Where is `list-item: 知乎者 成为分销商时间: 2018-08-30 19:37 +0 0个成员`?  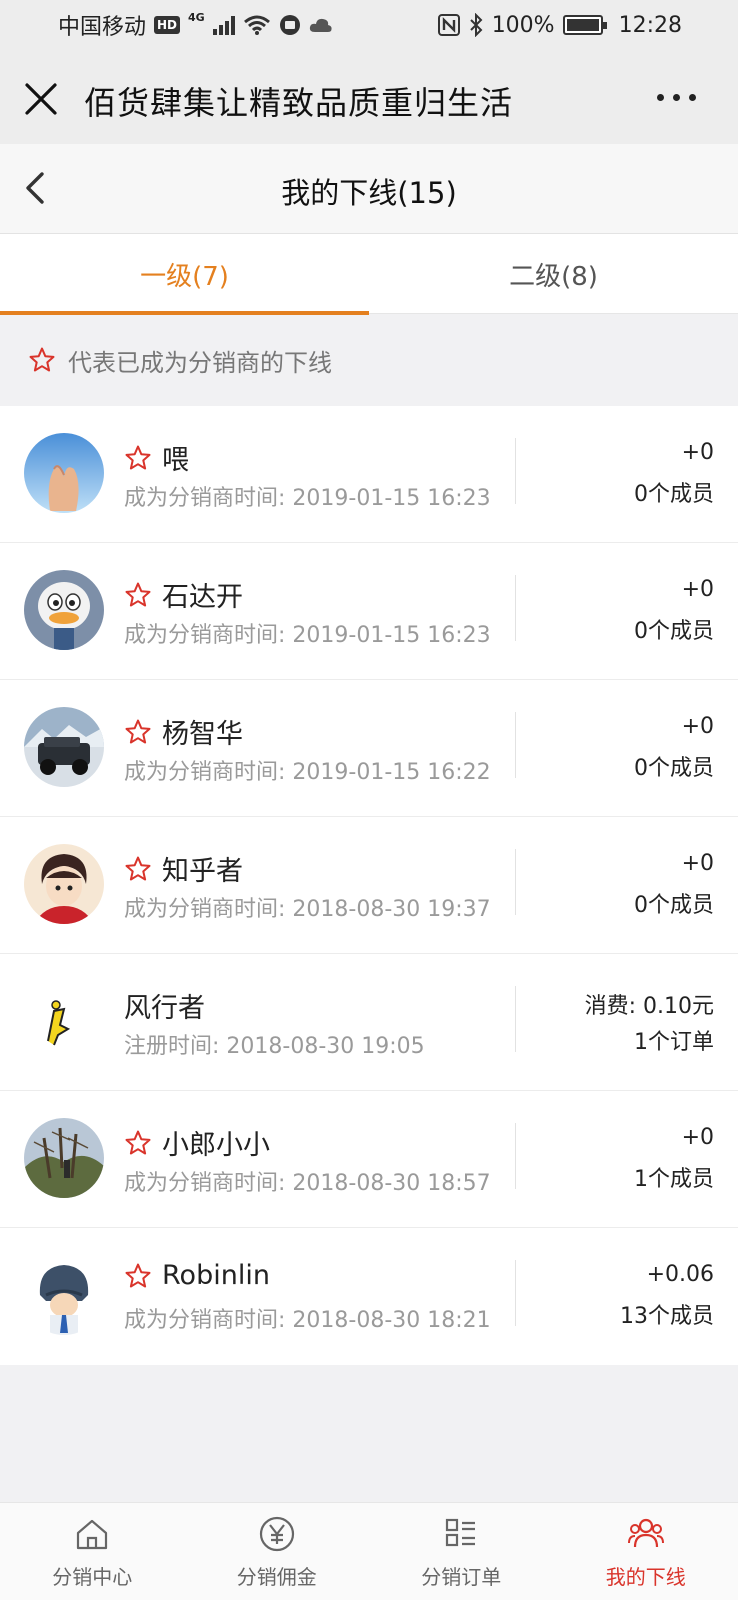 list-item: 知乎者 成为分销商时间: 2018-08-30 19:37 +0 0个成员 is located at coordinates (369, 885).